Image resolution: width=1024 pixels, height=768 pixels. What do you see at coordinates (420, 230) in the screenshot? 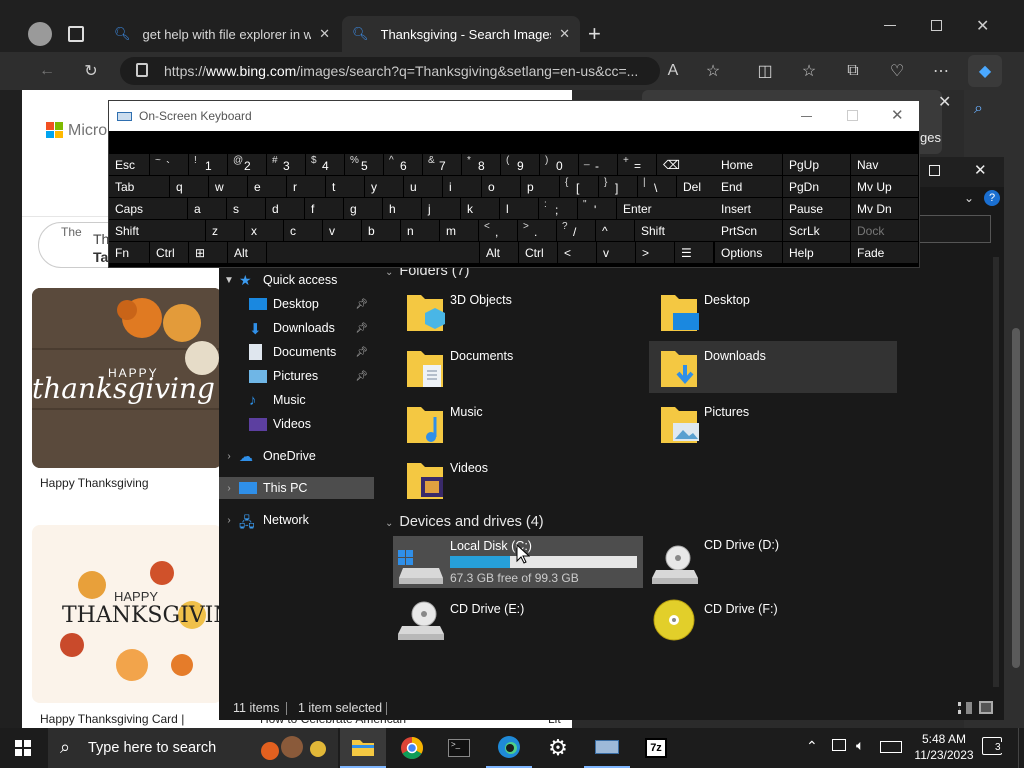
I see `osk-key-n: n` at bounding box center [420, 230].